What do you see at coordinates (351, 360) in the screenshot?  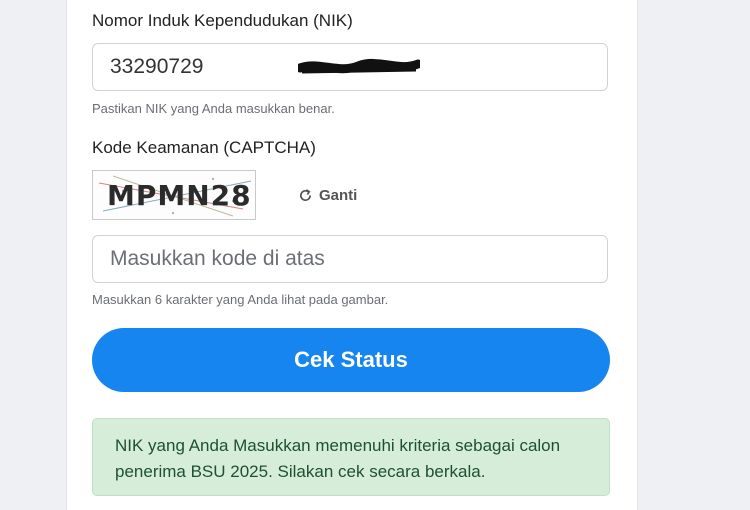 I see `cek-status-button: Cek Status` at bounding box center [351, 360].